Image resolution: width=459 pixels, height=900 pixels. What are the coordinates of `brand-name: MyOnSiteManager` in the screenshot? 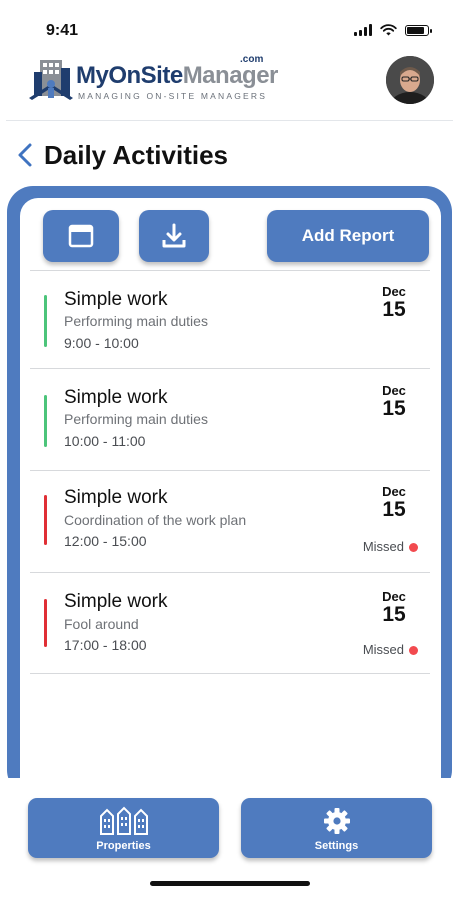 It's located at (177, 76).